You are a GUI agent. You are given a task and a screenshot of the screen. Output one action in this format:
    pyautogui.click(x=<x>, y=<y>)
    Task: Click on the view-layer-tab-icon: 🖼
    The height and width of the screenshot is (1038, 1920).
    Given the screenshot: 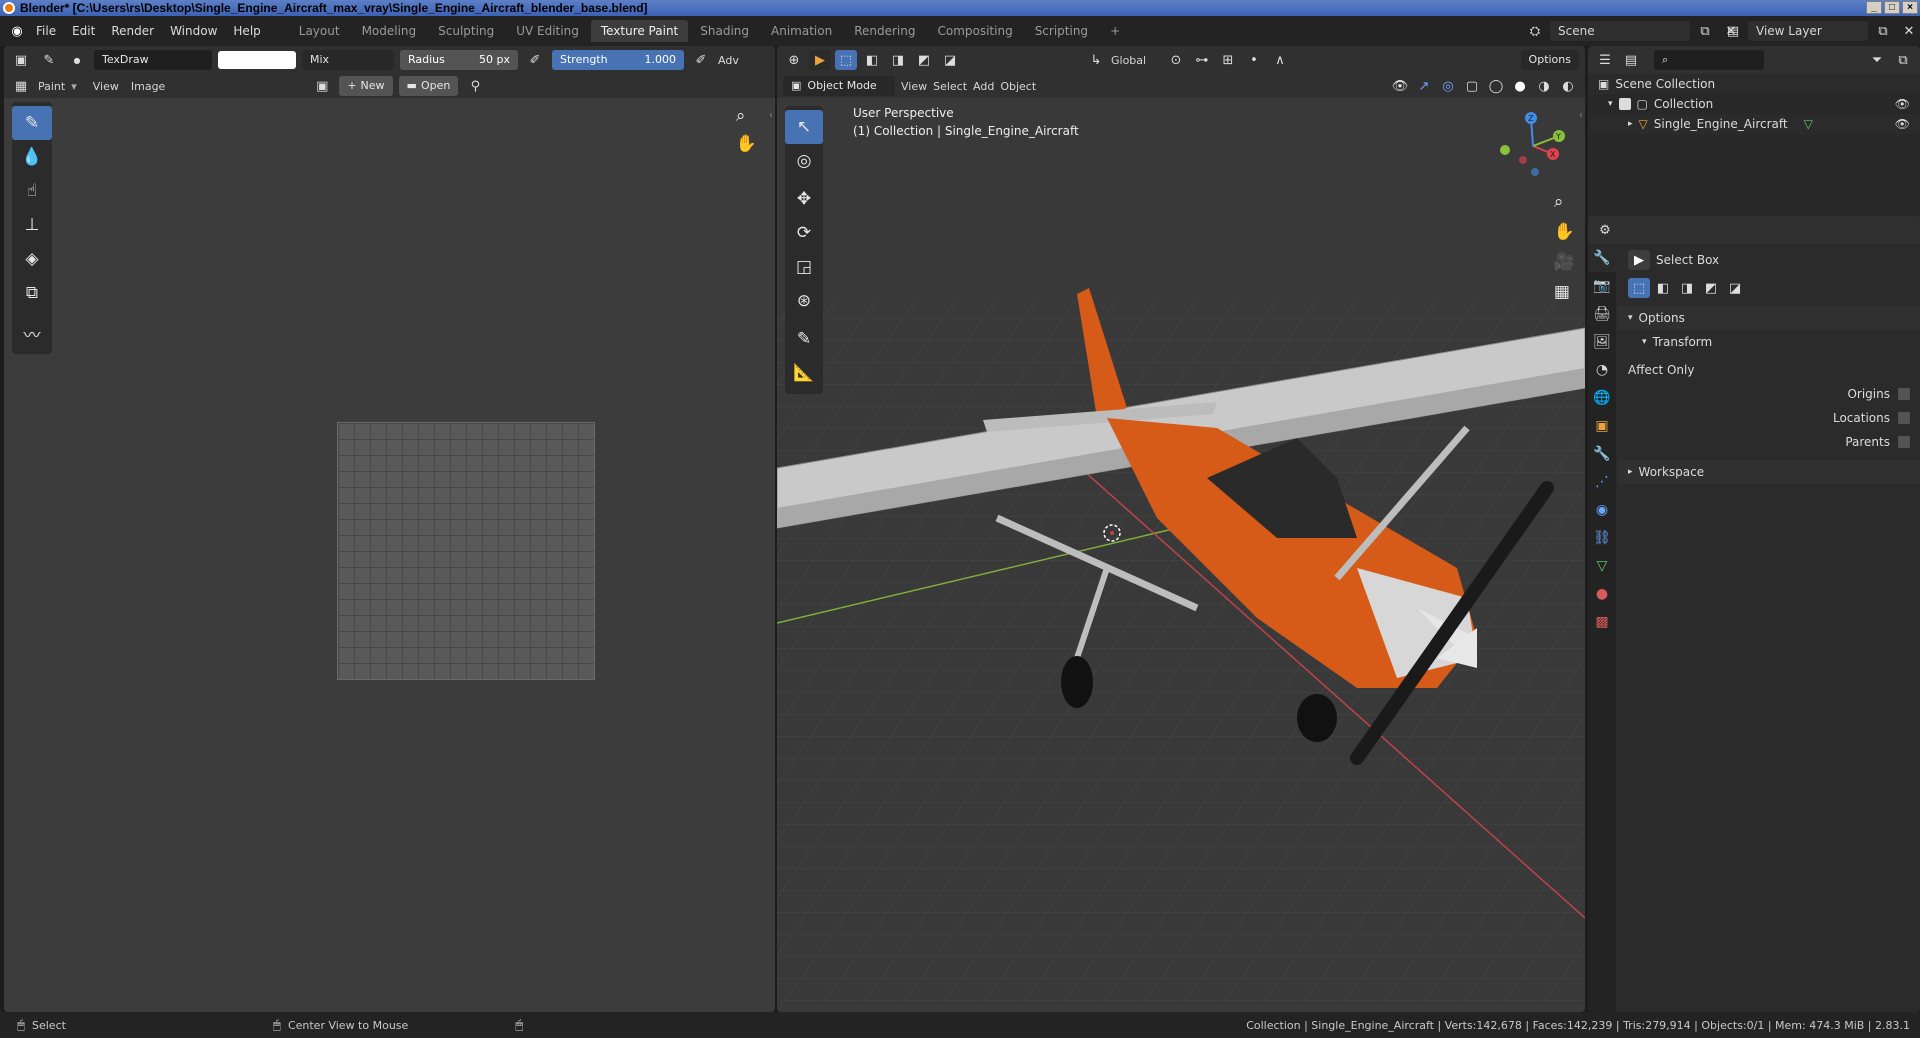 What is the action you would take?
    pyautogui.click(x=1602, y=342)
    